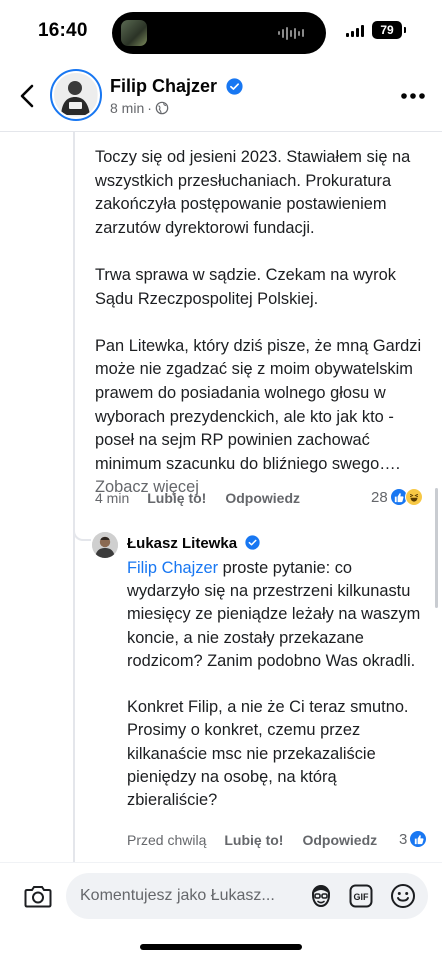  What do you see at coordinates (76, 95) in the screenshot?
I see `author-avatar` at bounding box center [76, 95].